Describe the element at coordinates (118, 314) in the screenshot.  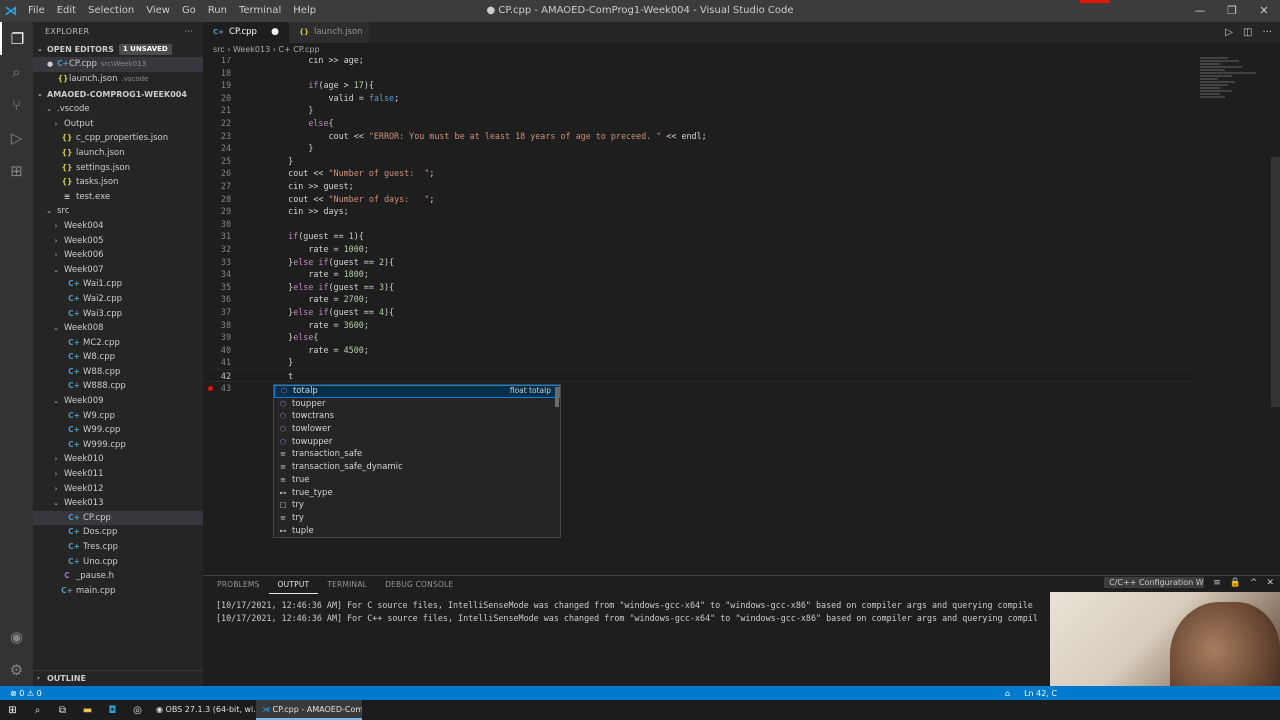
I see `file-item: C+ Wai3.cpp` at that location.